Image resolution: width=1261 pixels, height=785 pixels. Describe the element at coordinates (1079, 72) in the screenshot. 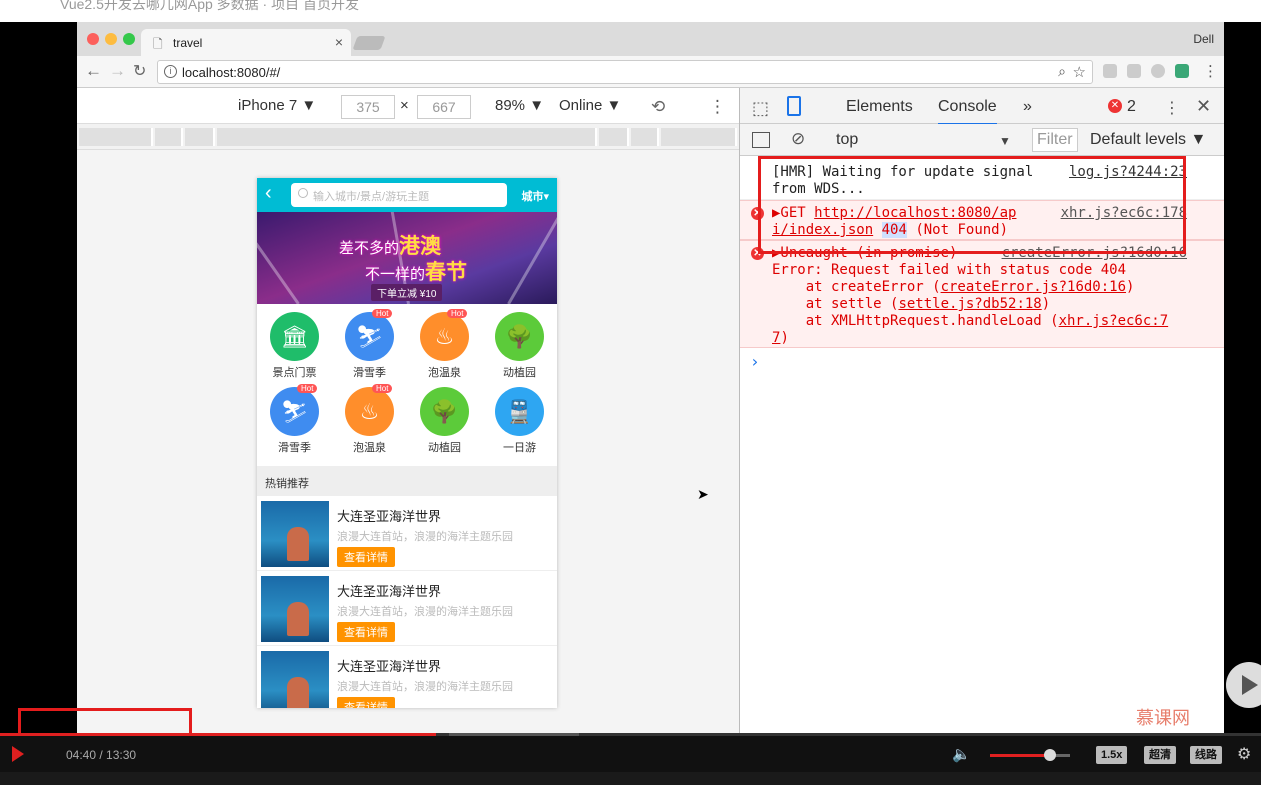

I see `bookmark-star-icon: ☆` at that location.